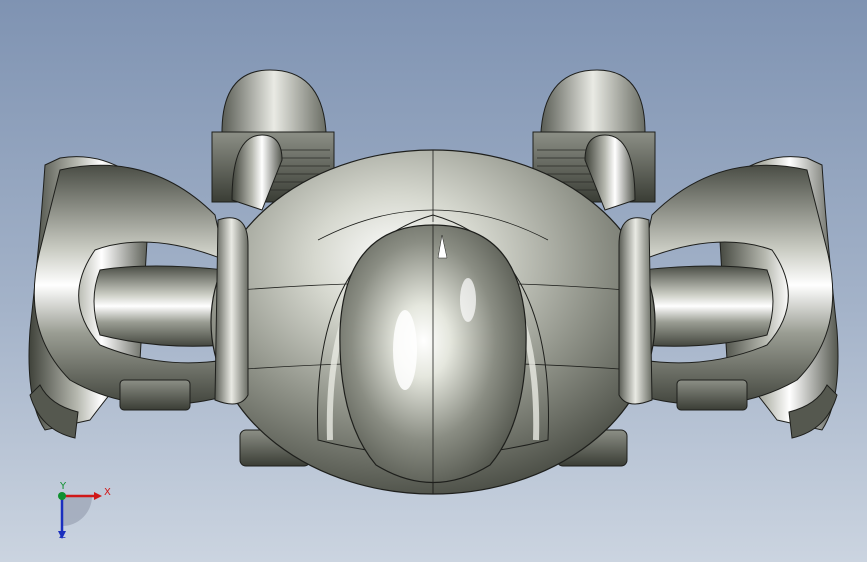 The image size is (867, 562). Describe the element at coordinates (63, 486) in the screenshot. I see `y-axis-label: Y` at that location.